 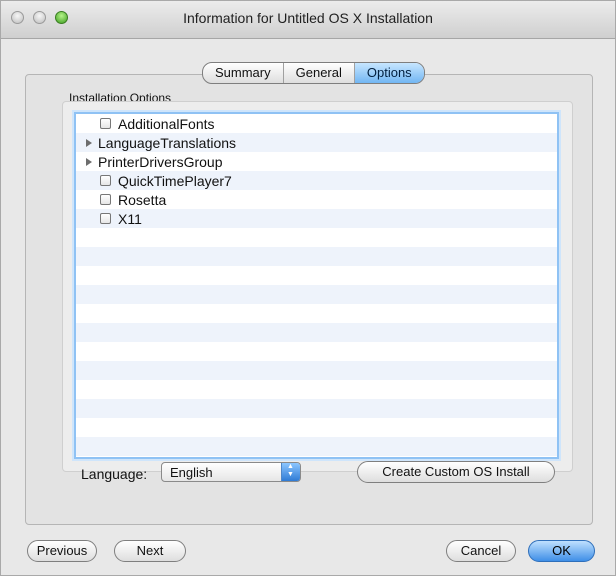 What do you see at coordinates (316, 180) in the screenshot?
I see `list-item: QuickTimePlayer7` at bounding box center [316, 180].